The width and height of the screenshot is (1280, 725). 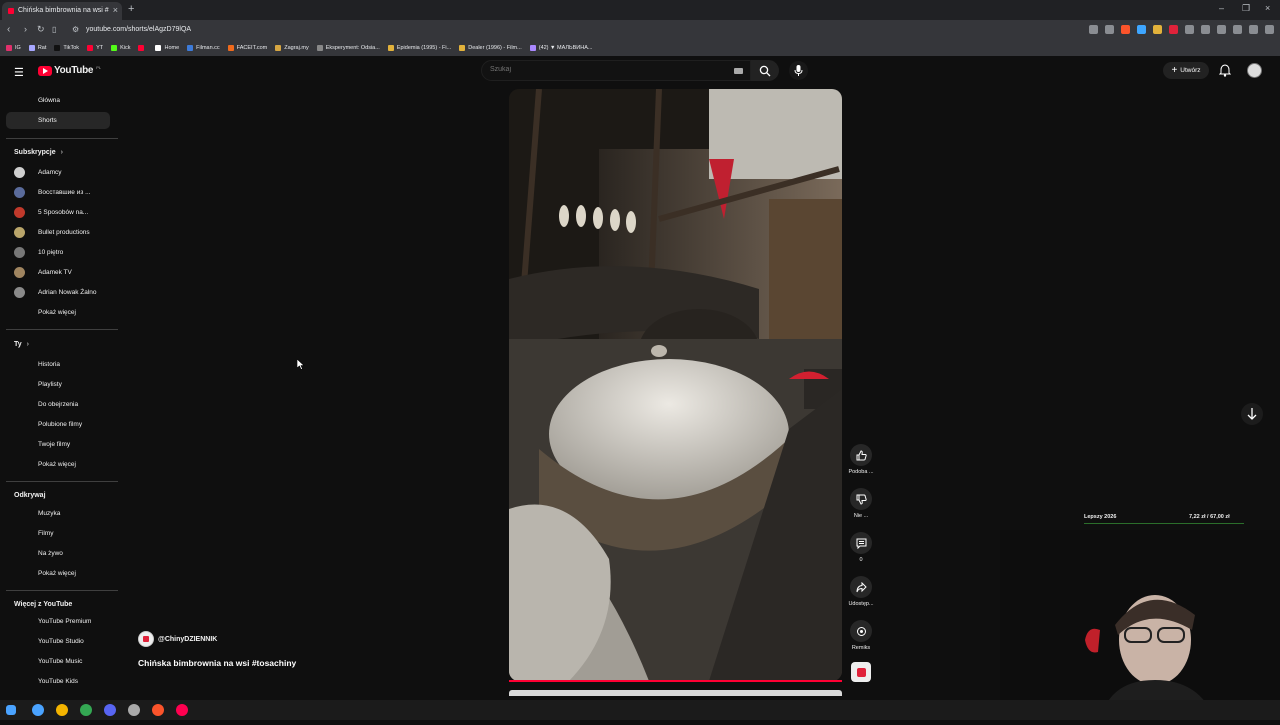 What do you see at coordinates (675, 693) in the screenshot?
I see `next-short-preview` at bounding box center [675, 693].